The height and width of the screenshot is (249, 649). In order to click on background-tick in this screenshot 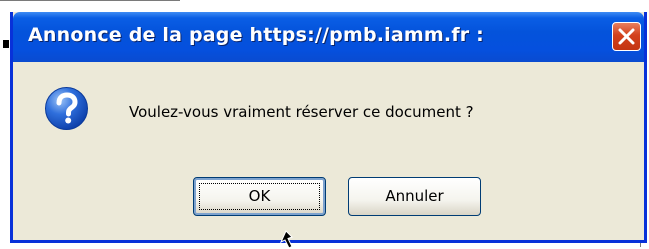, I will do `click(6, 44)`.